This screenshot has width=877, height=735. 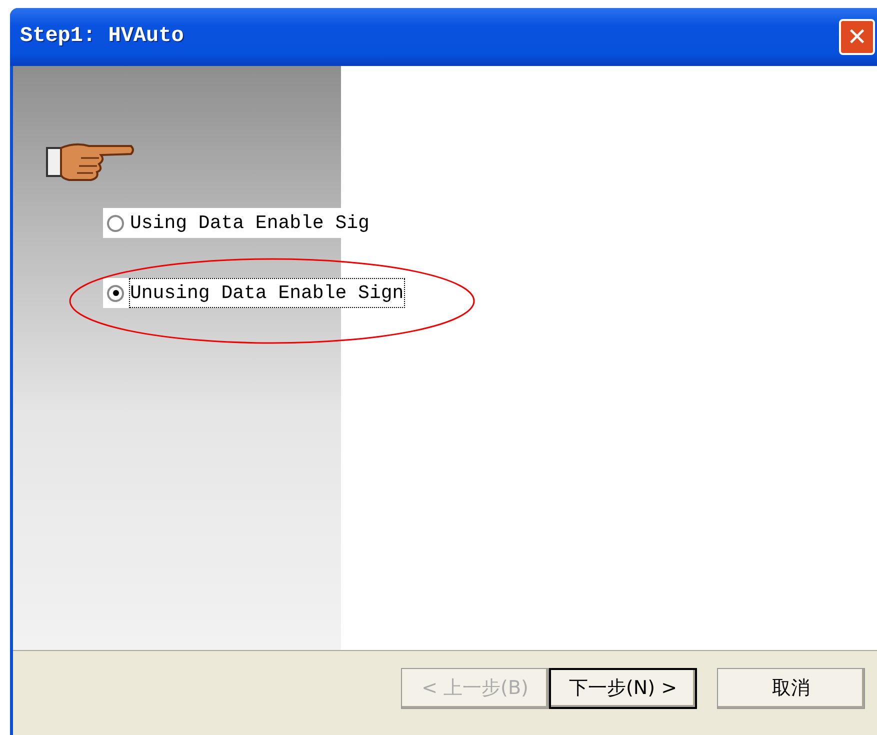 What do you see at coordinates (623, 688) in the screenshot?
I see `next-button: 下一步(N) >` at bounding box center [623, 688].